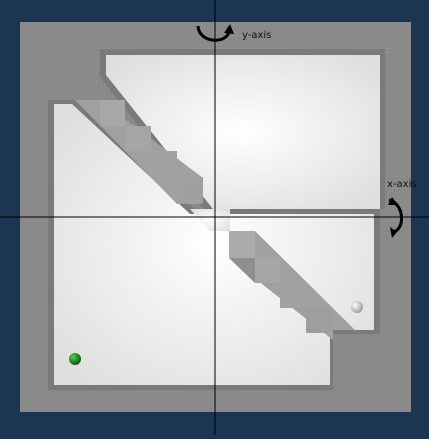  Describe the element at coordinates (402, 184) in the screenshot. I see `x-axis-label: x-axis` at that location.